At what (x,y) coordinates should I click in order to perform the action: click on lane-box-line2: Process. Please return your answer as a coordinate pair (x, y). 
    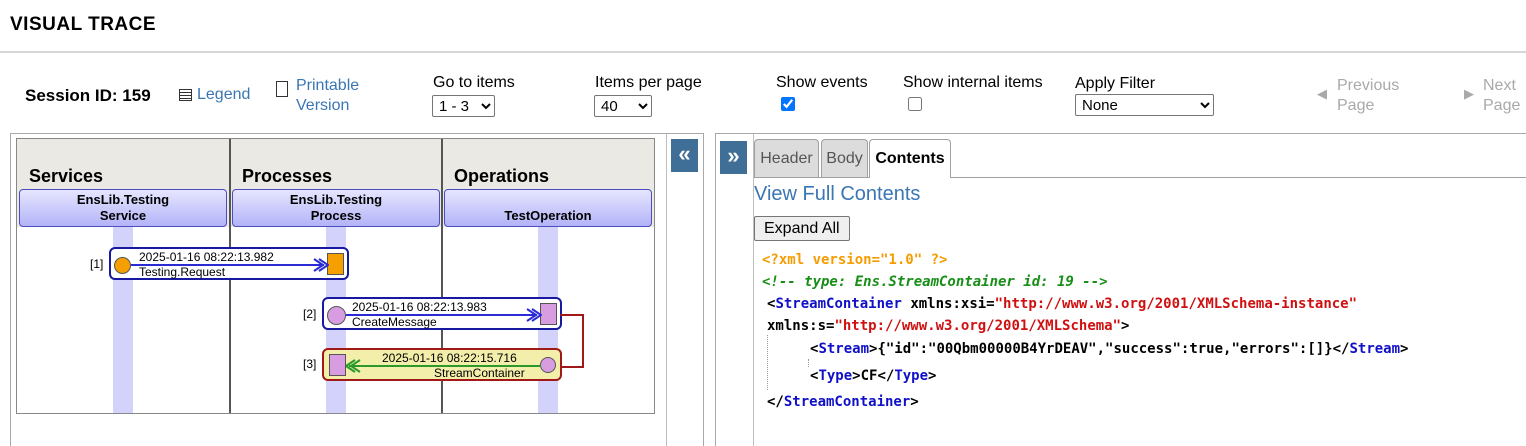
    Looking at the image, I should click on (336, 215).